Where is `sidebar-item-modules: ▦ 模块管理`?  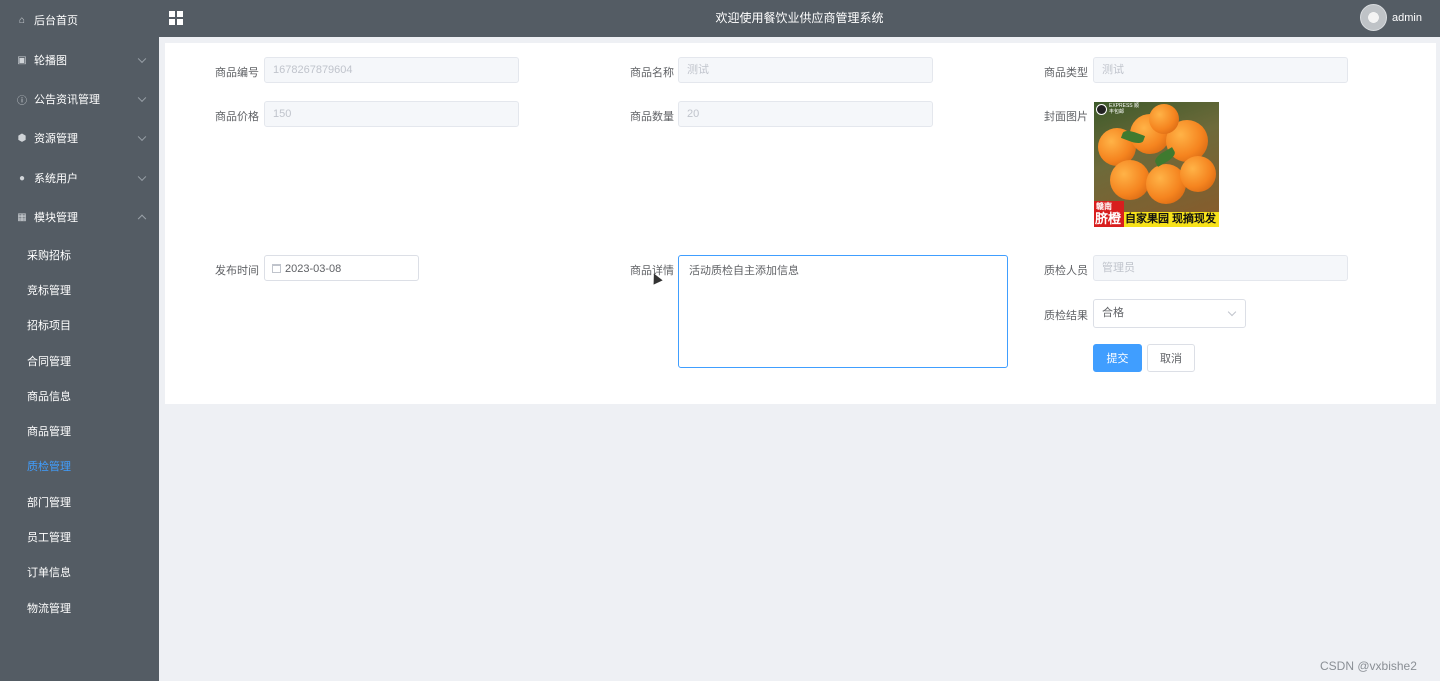 sidebar-item-modules: ▦ 模块管理 is located at coordinates (79, 217).